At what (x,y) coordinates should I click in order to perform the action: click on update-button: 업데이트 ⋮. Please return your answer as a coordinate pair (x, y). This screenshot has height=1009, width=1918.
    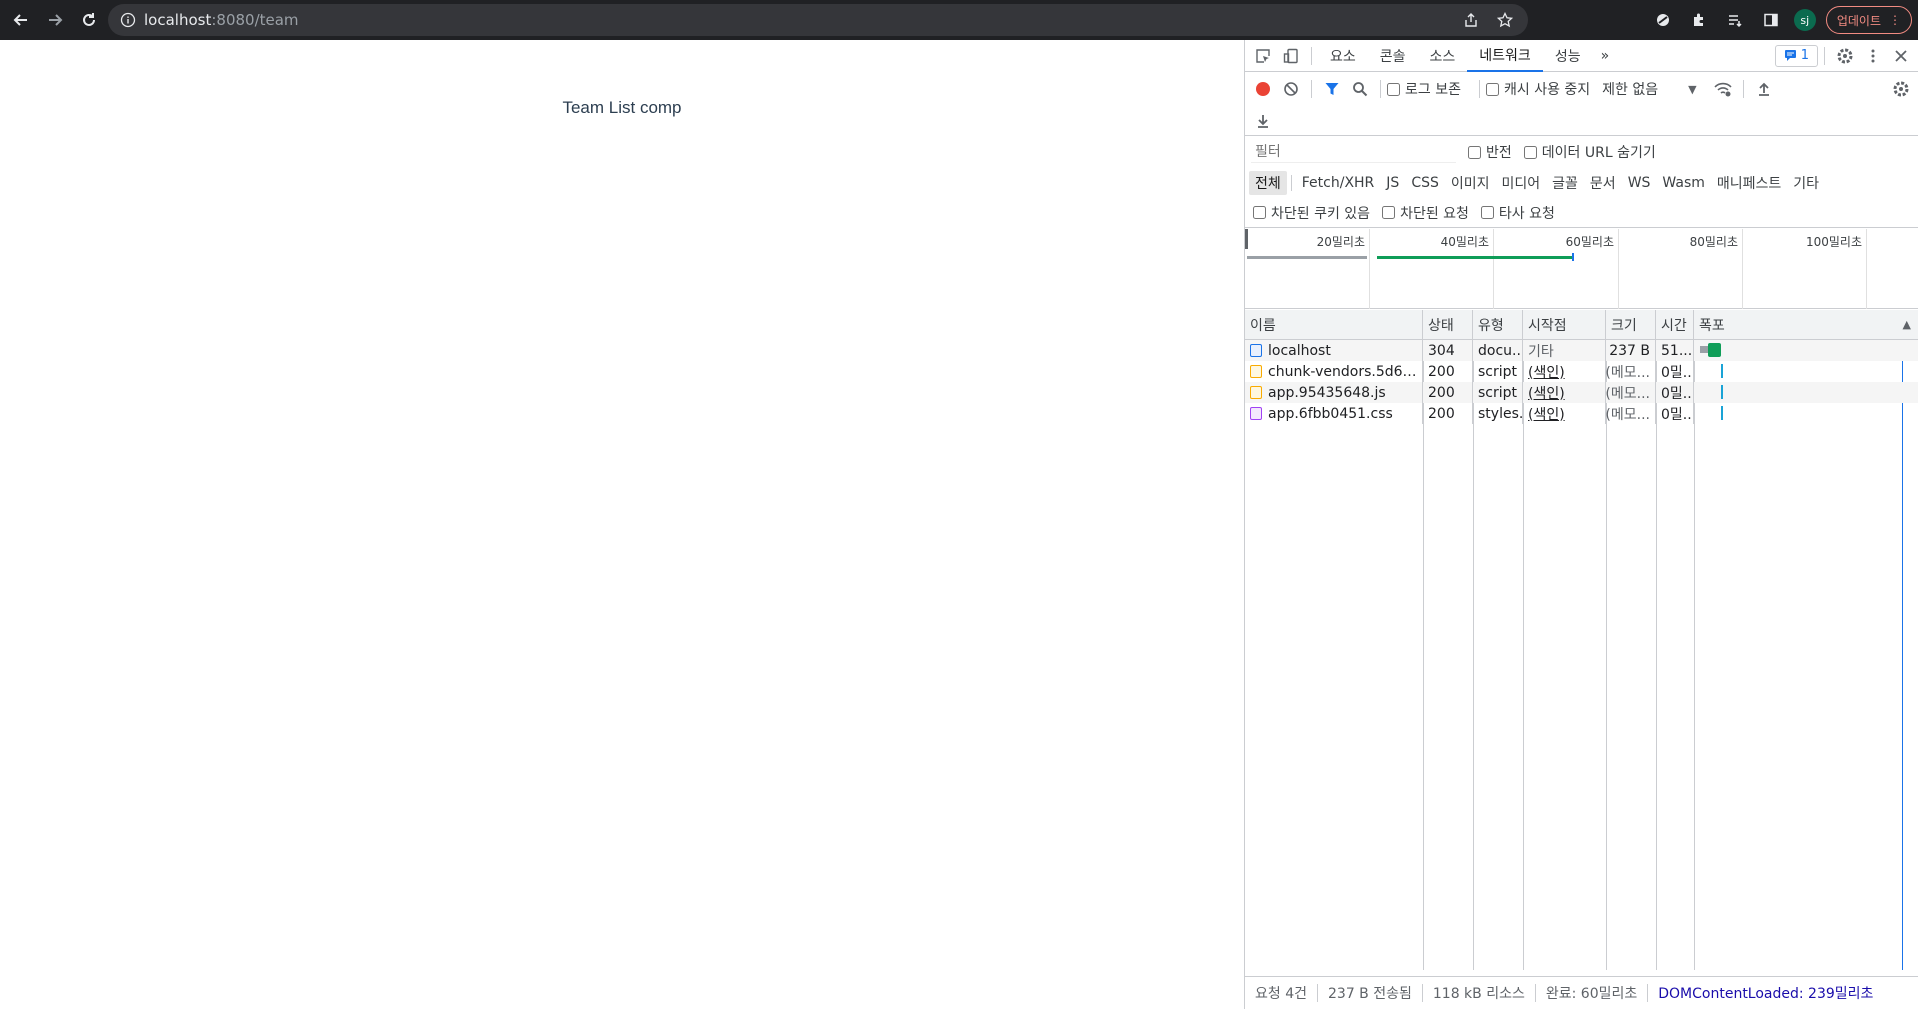
    Looking at the image, I should click on (1868, 20).